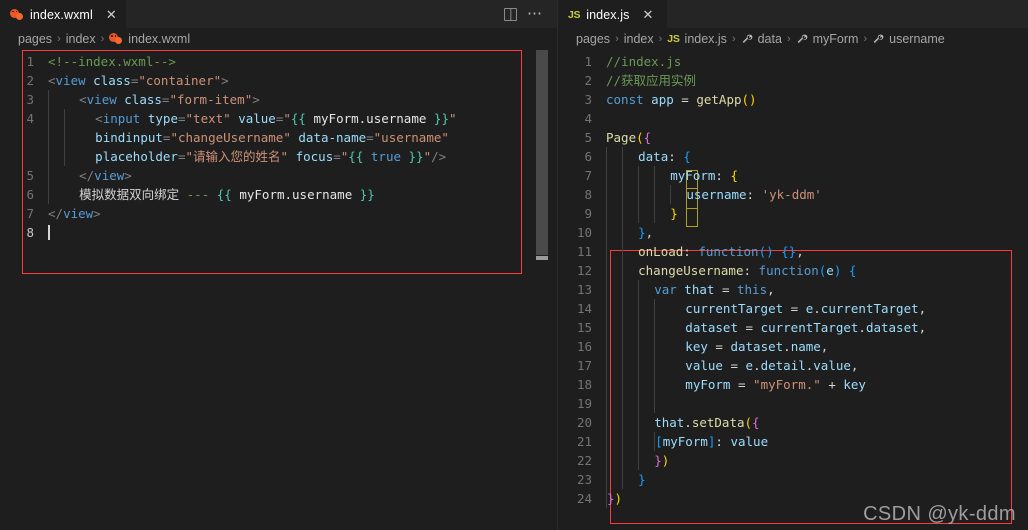  I want to click on code-content: var that = this,, so click(810, 289).